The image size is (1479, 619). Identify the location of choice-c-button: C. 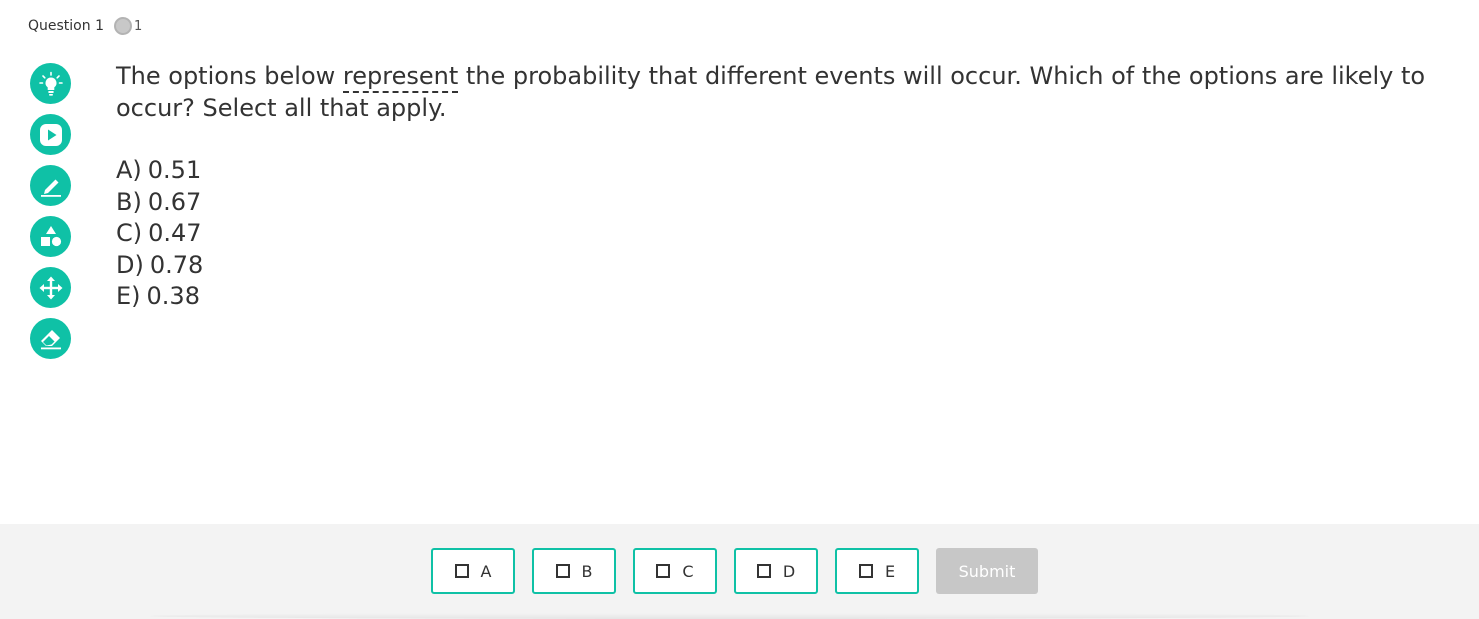
(675, 571).